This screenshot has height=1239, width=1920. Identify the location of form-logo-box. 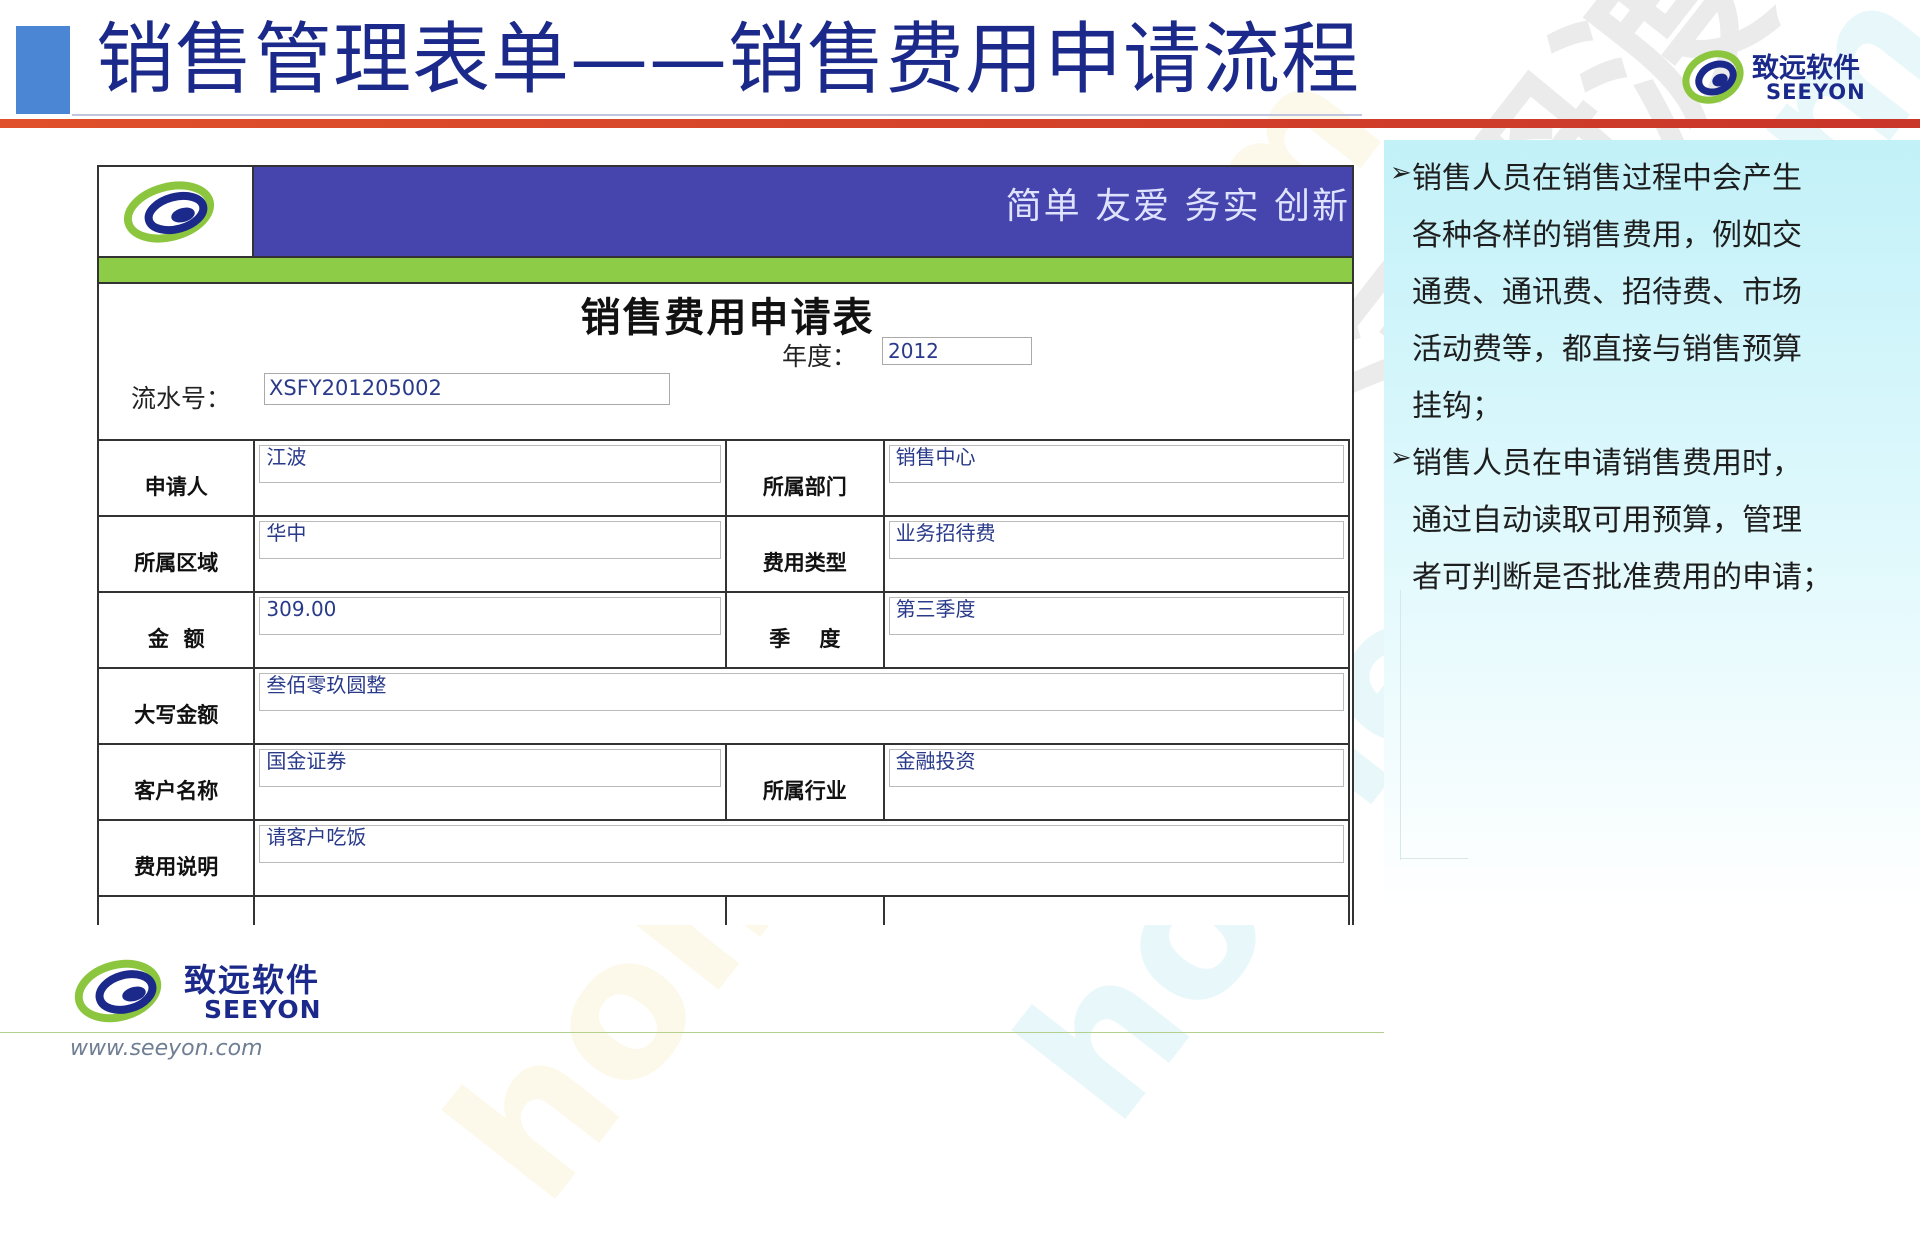
(176, 211).